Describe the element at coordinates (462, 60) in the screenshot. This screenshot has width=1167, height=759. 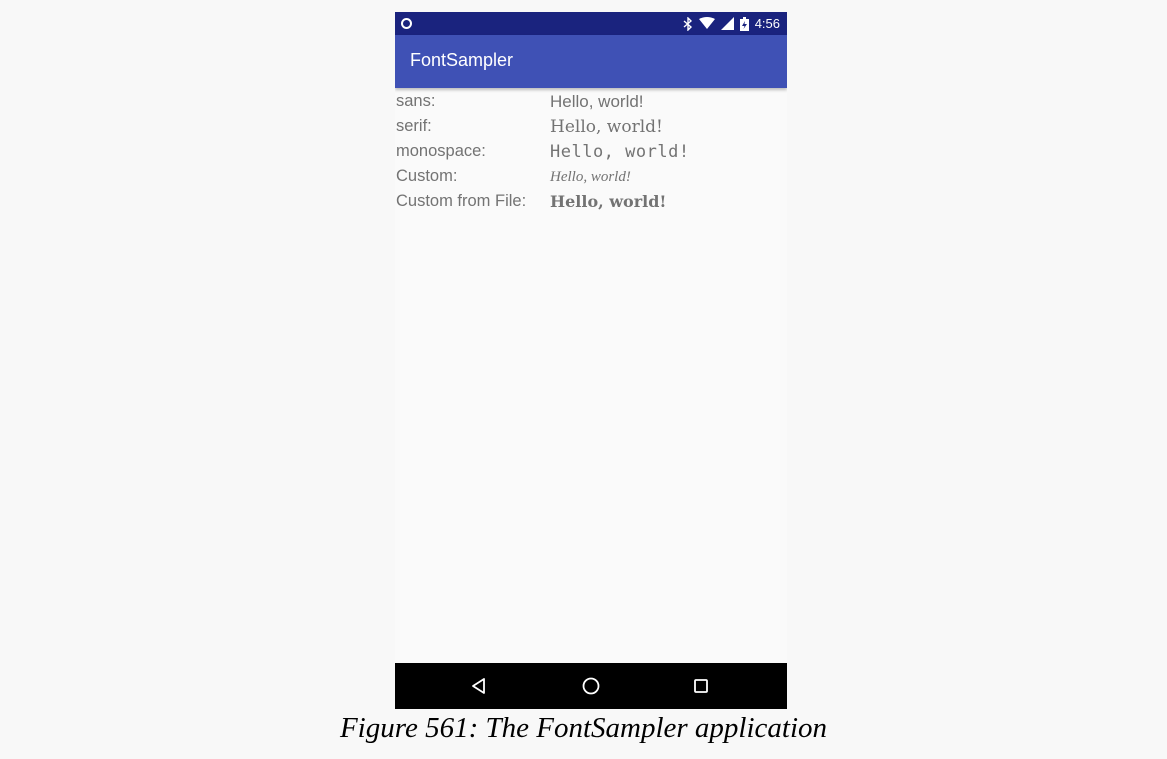
I see `app-title: FontSampler` at that location.